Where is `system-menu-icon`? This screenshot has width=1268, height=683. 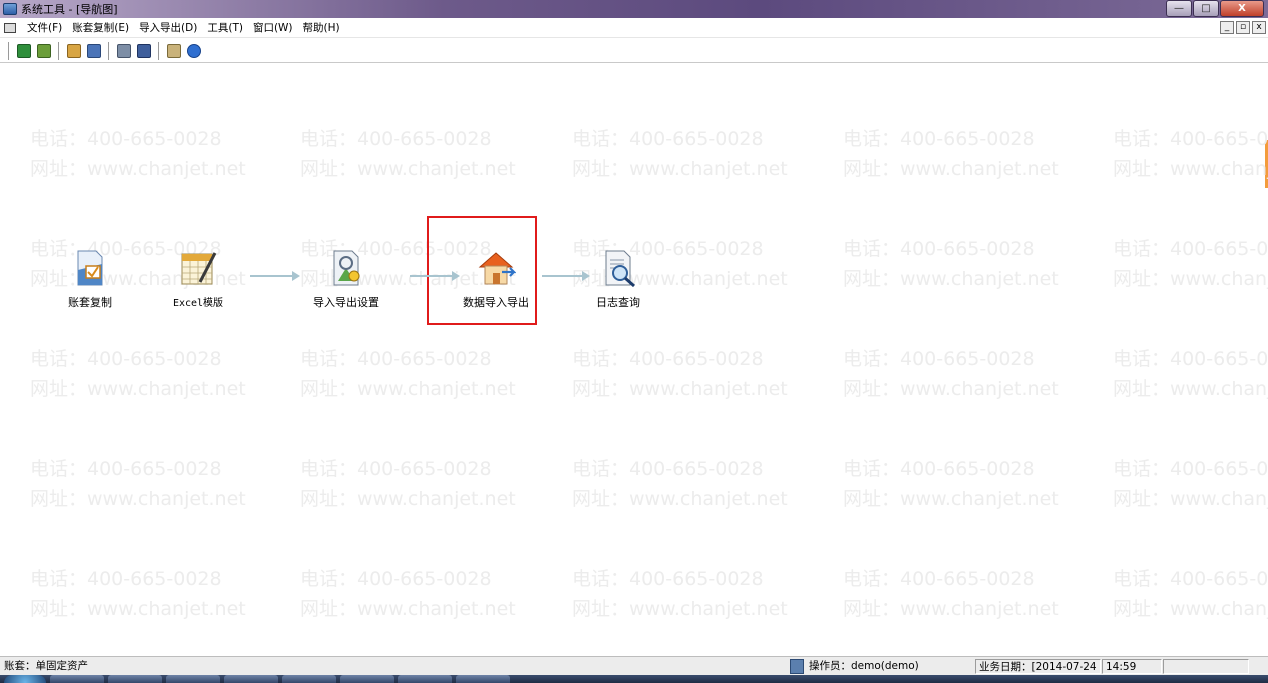
system-menu-icon is located at coordinates (10, 27).